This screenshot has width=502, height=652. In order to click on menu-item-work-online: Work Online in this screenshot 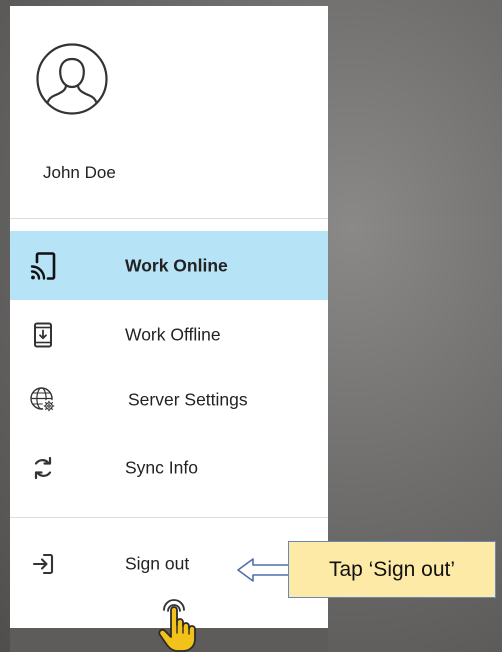, I will do `click(169, 265)`.